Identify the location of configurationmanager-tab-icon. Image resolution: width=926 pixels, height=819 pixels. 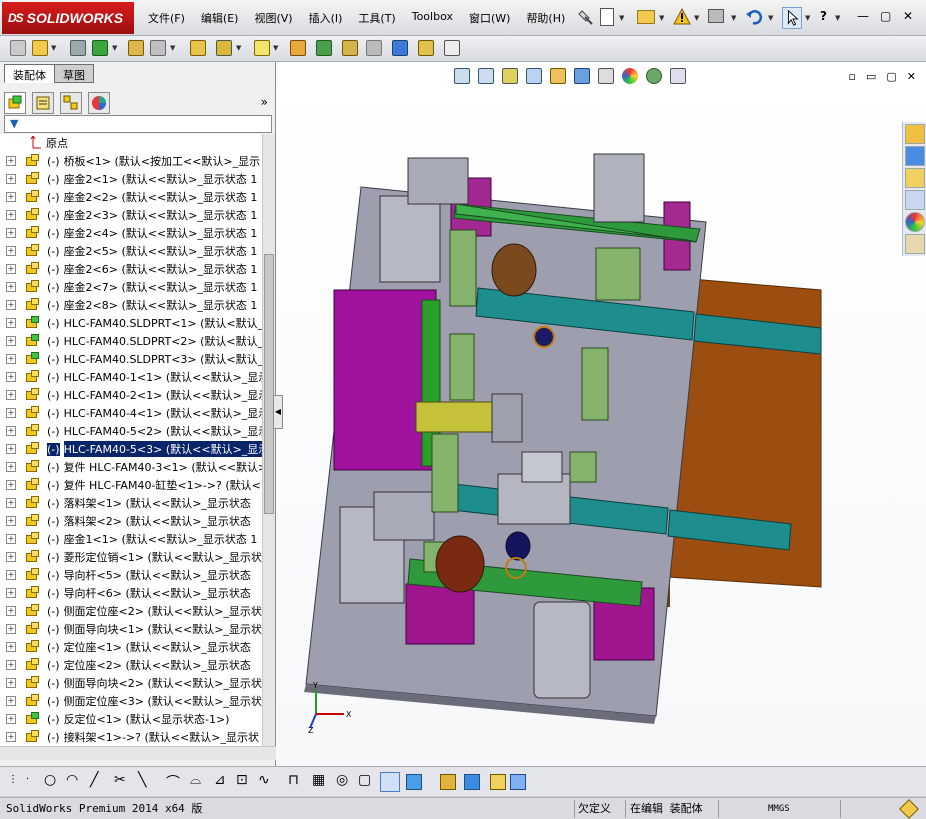
(71, 103).